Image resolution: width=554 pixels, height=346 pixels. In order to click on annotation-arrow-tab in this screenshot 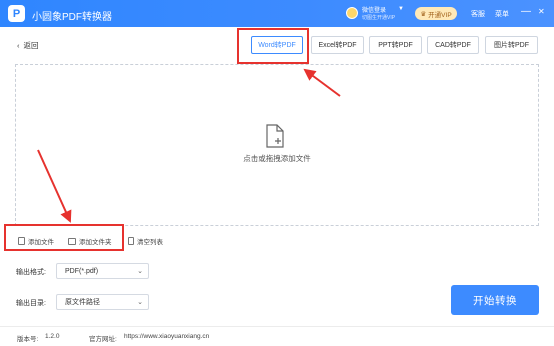, I will do `click(322, 82)`.